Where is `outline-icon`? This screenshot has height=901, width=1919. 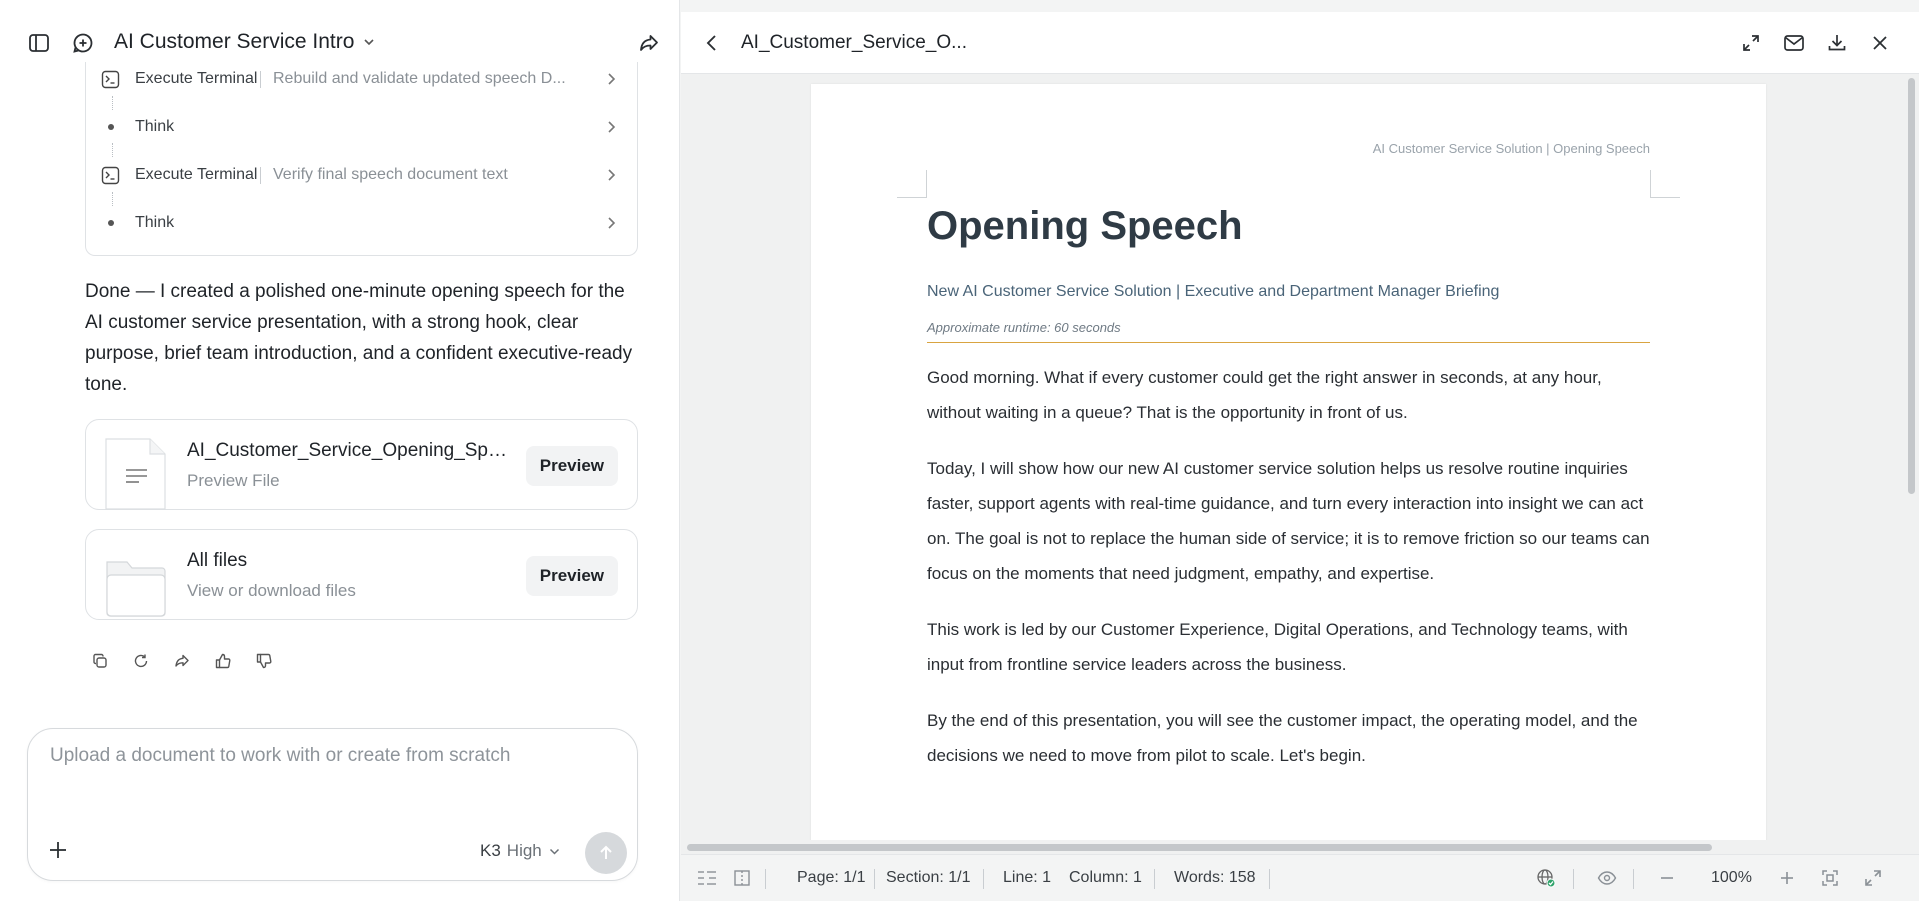 outline-icon is located at coordinates (707, 878).